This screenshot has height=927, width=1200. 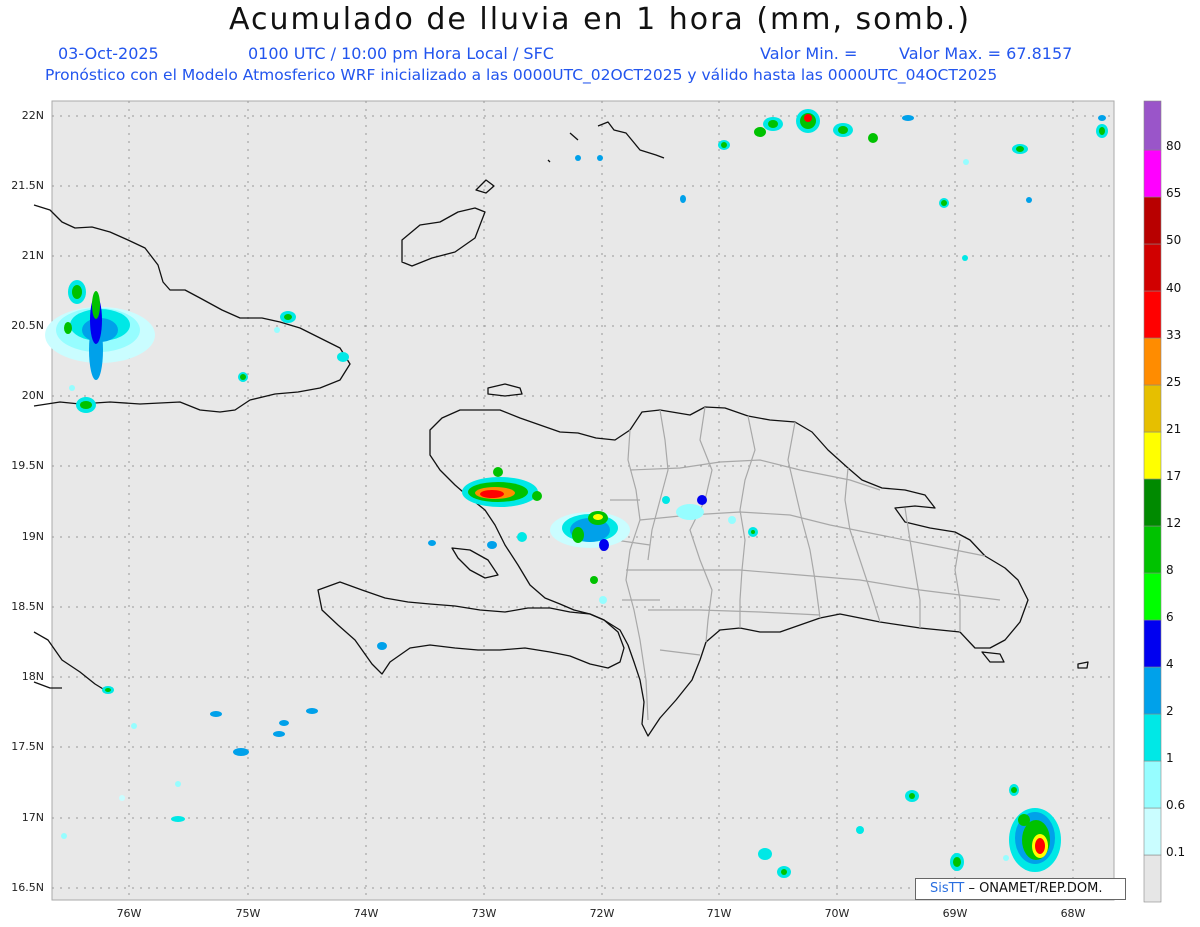 I want to click on lat-label: 17N, so click(x=32, y=817).